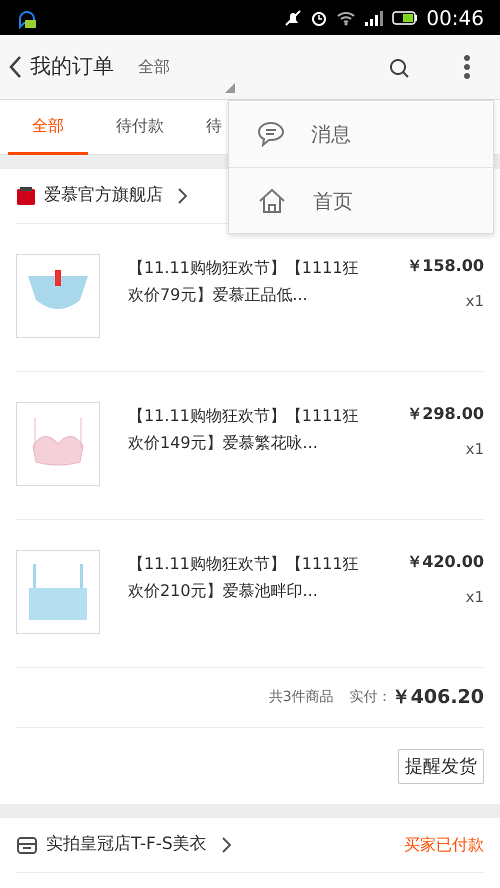 This screenshot has width=500, height=888. I want to click on product-price: ￥158.00, so click(445, 266).